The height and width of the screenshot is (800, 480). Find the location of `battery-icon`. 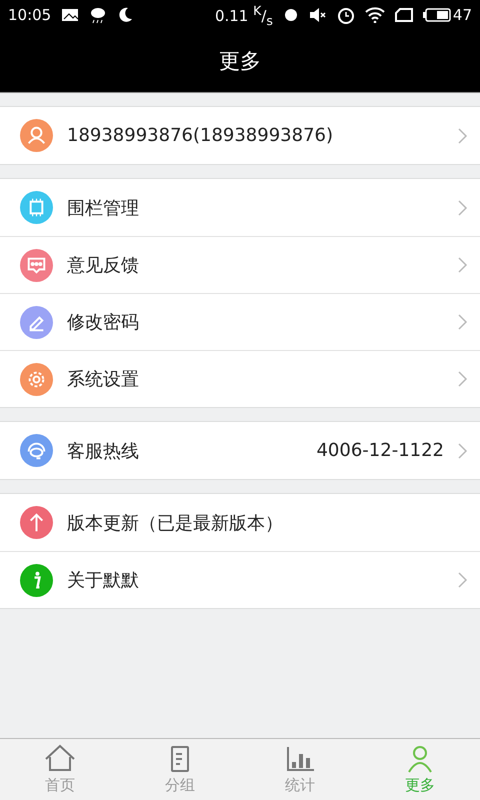

battery-icon is located at coordinates (436, 15).